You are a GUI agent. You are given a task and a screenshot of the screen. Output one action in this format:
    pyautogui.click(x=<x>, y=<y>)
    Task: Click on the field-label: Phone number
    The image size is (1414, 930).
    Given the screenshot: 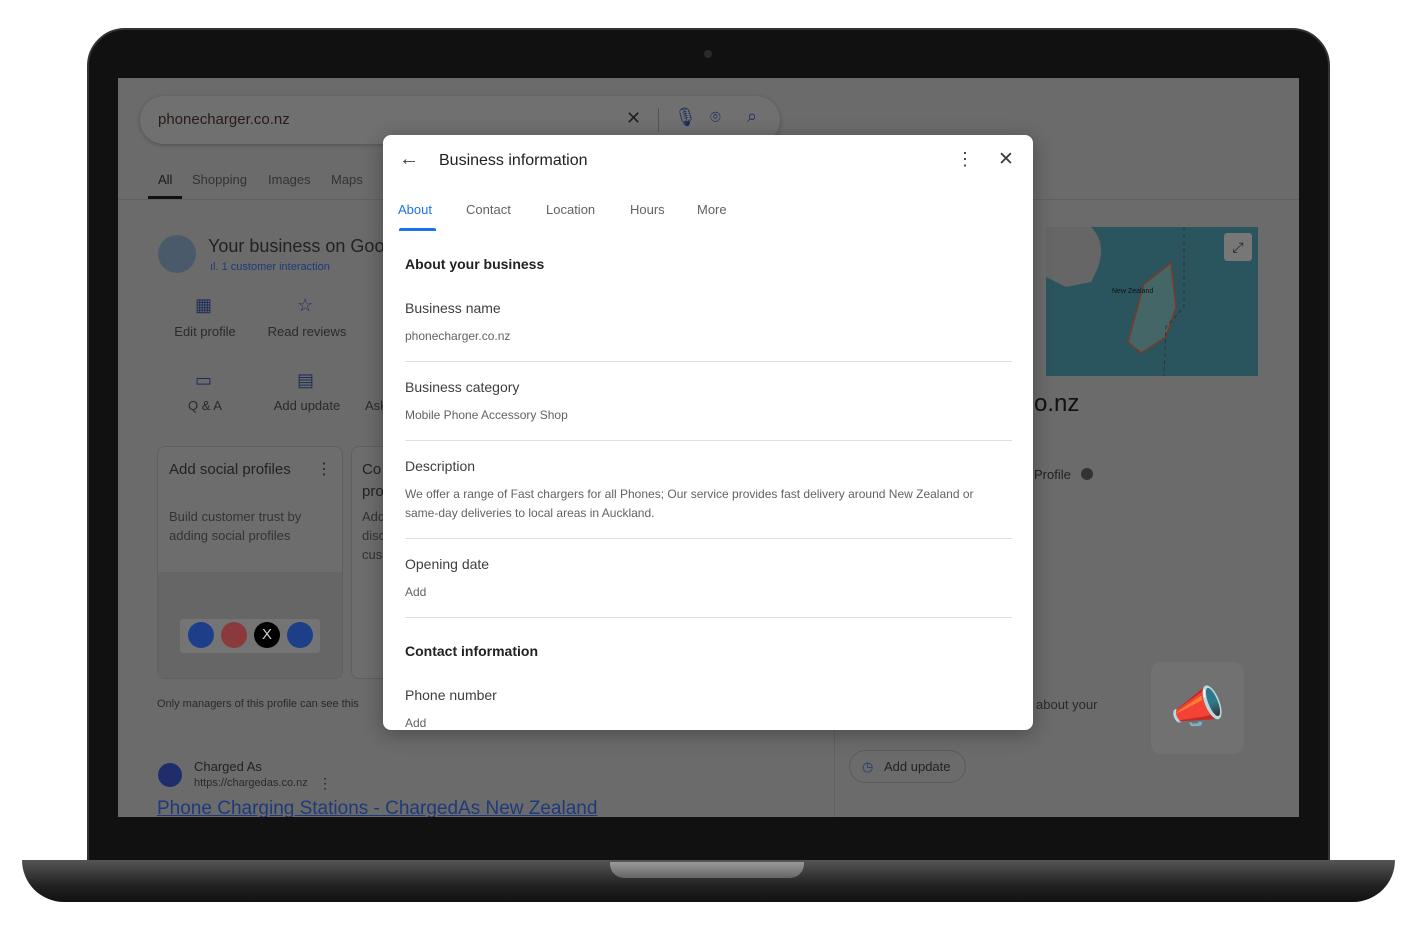 What is the action you would take?
    pyautogui.click(x=451, y=695)
    